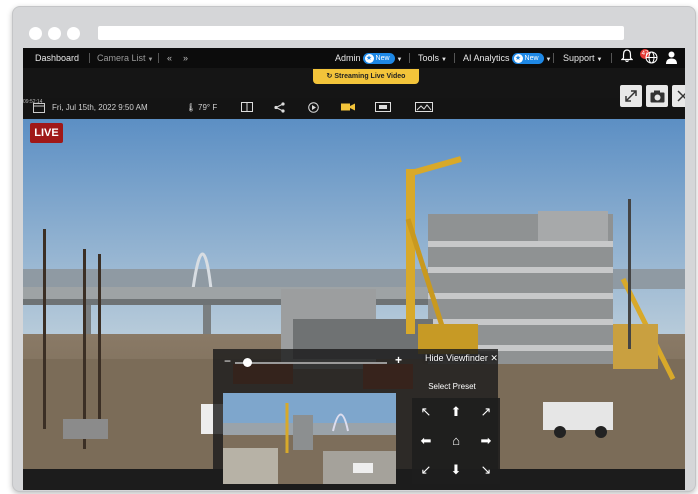 Image resolution: width=698 pixels, height=494 pixels. I want to click on zoom-slider-track, so click(311, 363).